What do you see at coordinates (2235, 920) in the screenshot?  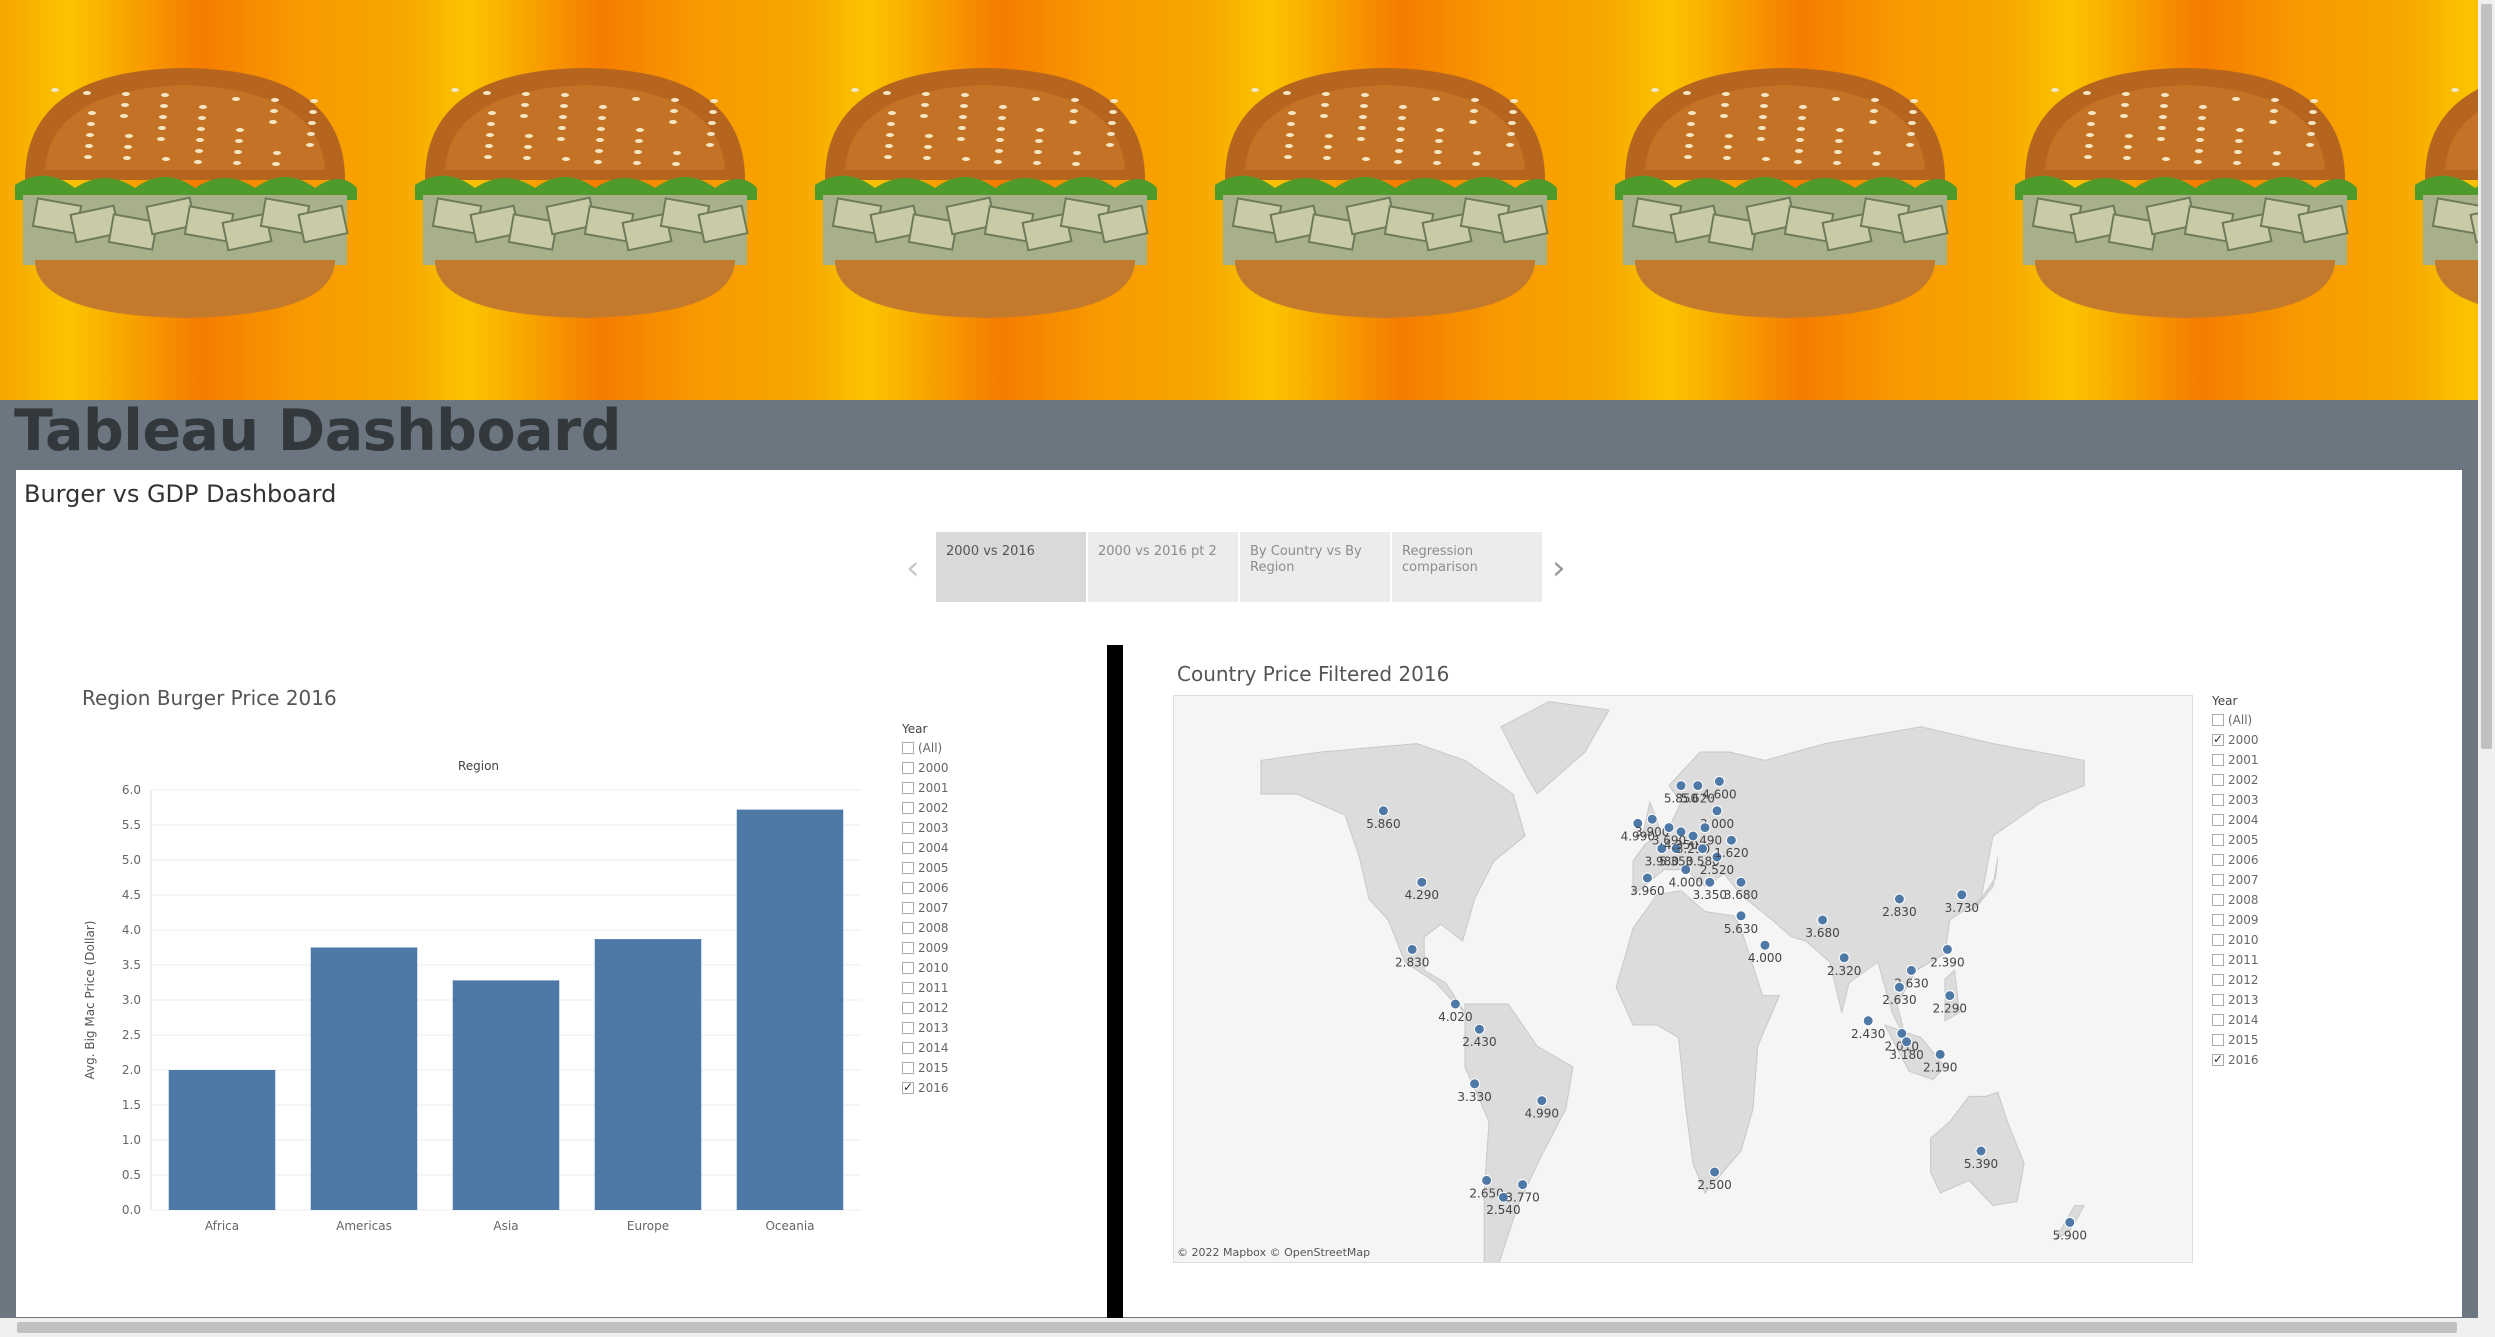 I see `year-right-option-2009: 2009` at bounding box center [2235, 920].